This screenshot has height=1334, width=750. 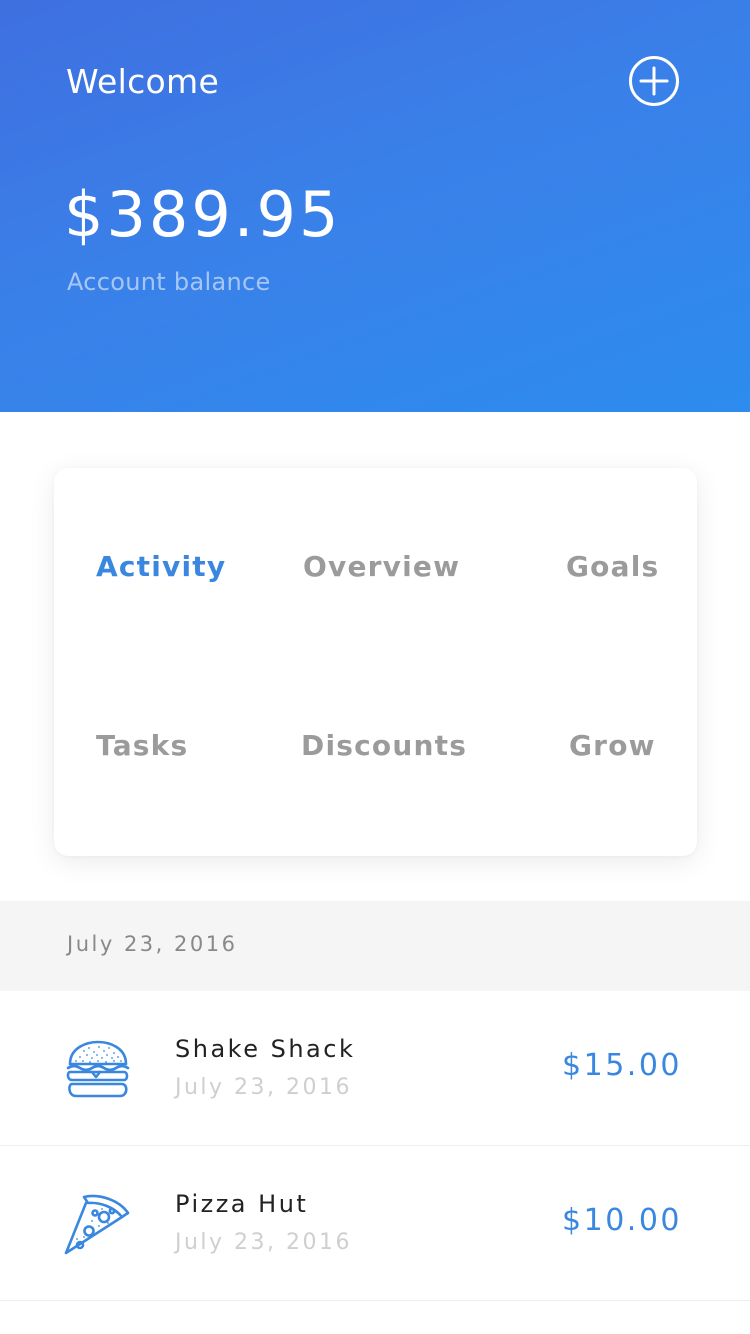 I want to click on menu-item-goals: Goals, so click(x=612, y=566).